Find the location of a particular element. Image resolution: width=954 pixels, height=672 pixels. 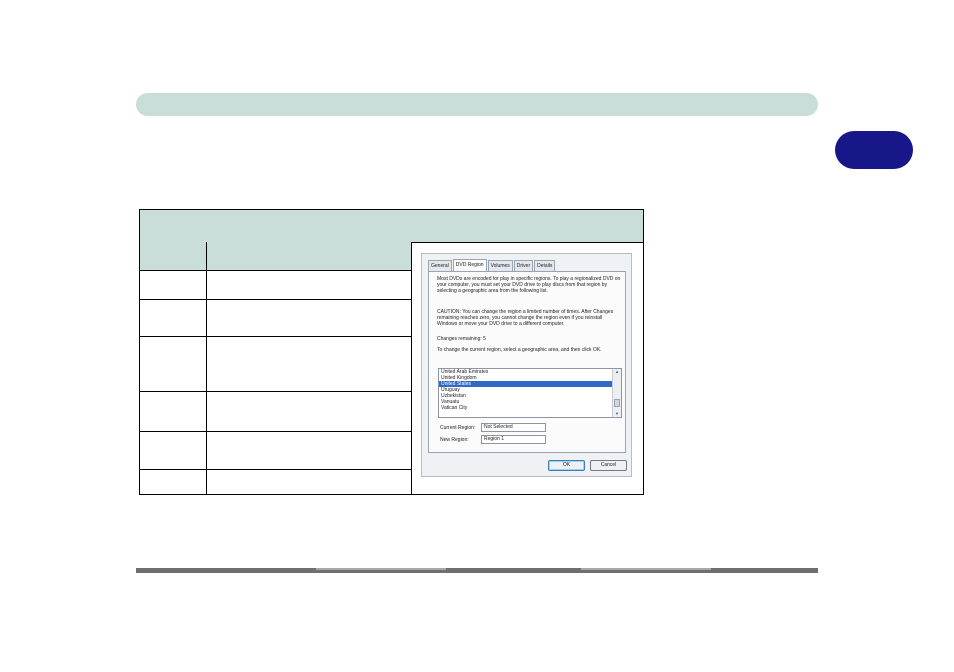

ok-button: OK is located at coordinates (566, 465).